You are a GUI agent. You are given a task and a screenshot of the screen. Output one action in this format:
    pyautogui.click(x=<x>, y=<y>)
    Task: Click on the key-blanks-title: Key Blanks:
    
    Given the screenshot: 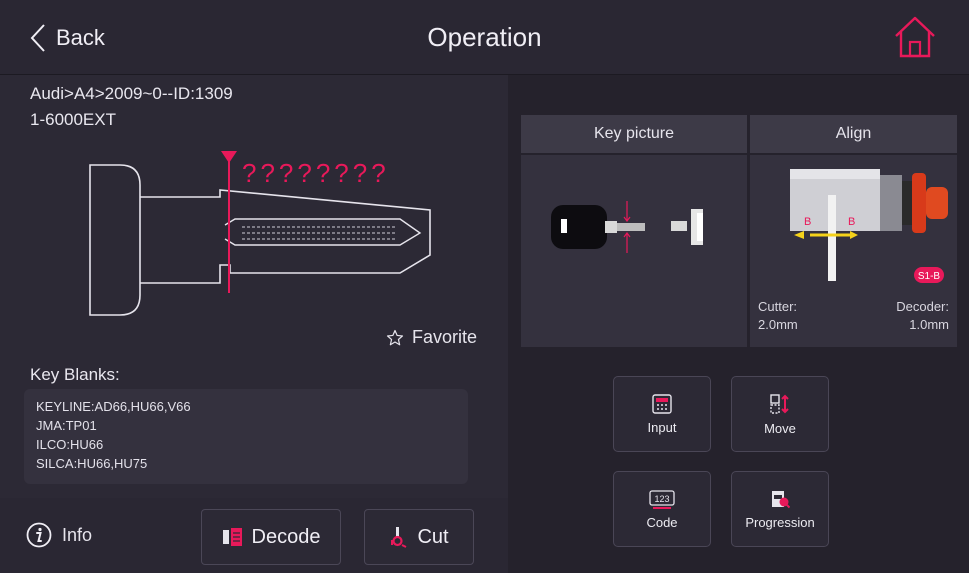 What is the action you would take?
    pyautogui.click(x=75, y=374)
    